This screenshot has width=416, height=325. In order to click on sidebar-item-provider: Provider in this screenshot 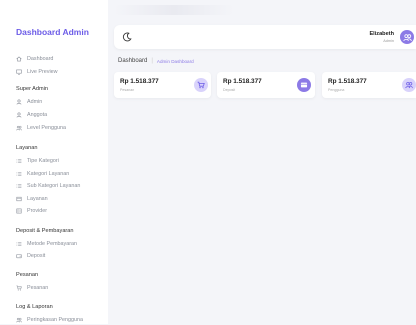, I will do `click(31, 211)`.